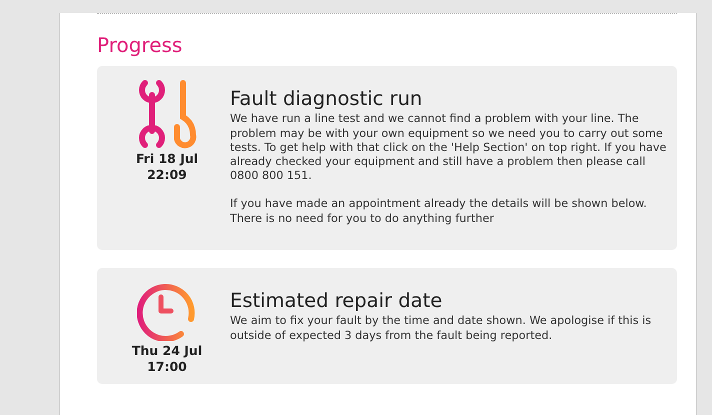 This screenshot has width=712, height=415. I want to click on event-description: We aim to fix your fault by the time and date shown. We apologise if this is outside of expected 3 days from the fault being reported., so click(441, 328).